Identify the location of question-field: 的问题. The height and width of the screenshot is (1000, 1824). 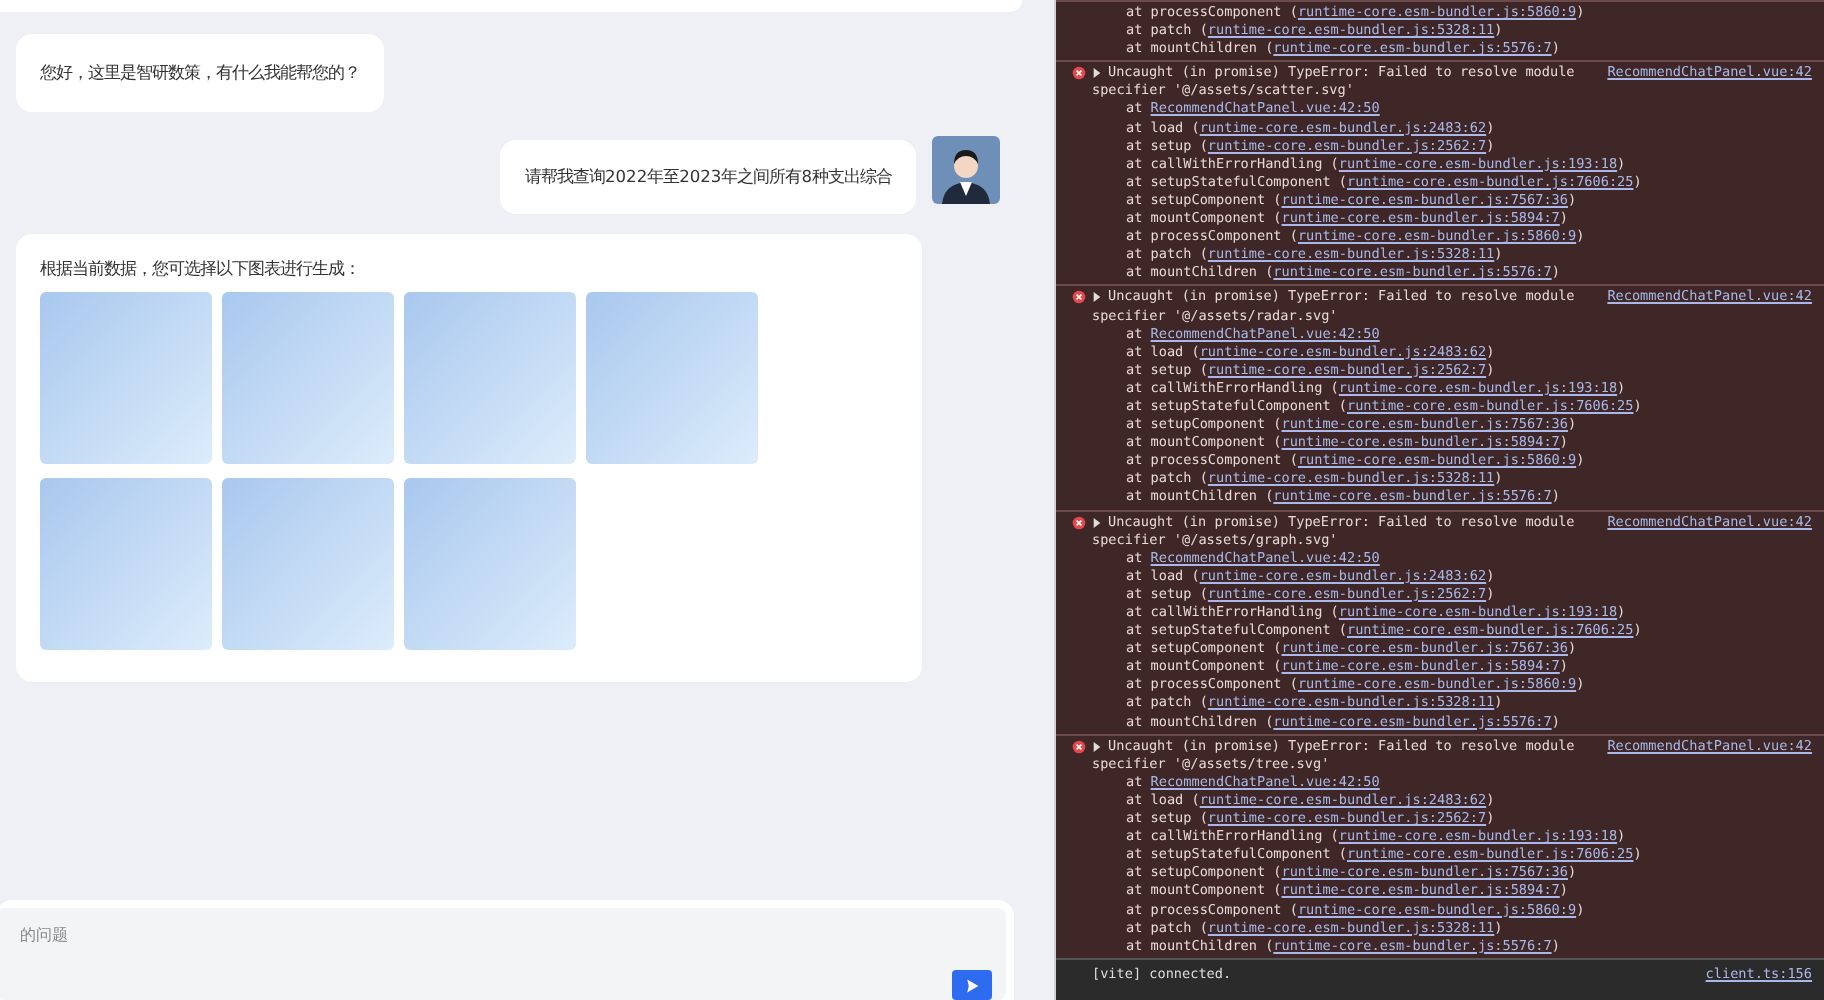
(503, 954).